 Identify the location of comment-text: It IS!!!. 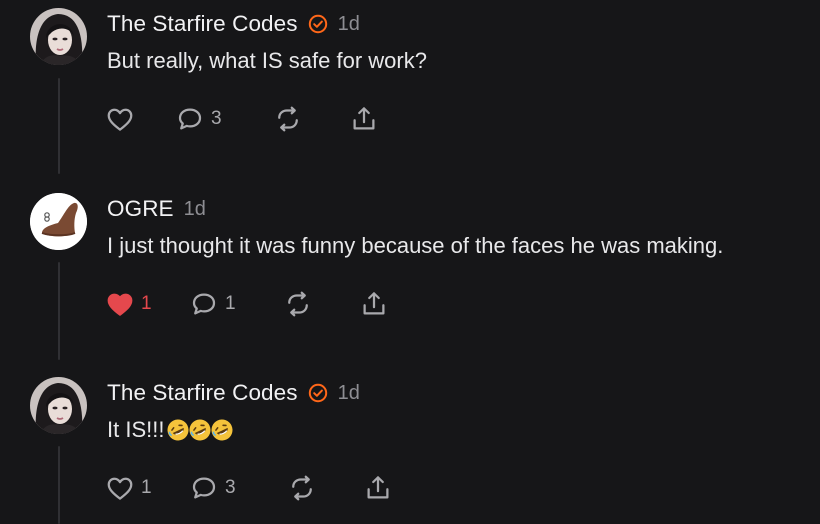
(170, 430).